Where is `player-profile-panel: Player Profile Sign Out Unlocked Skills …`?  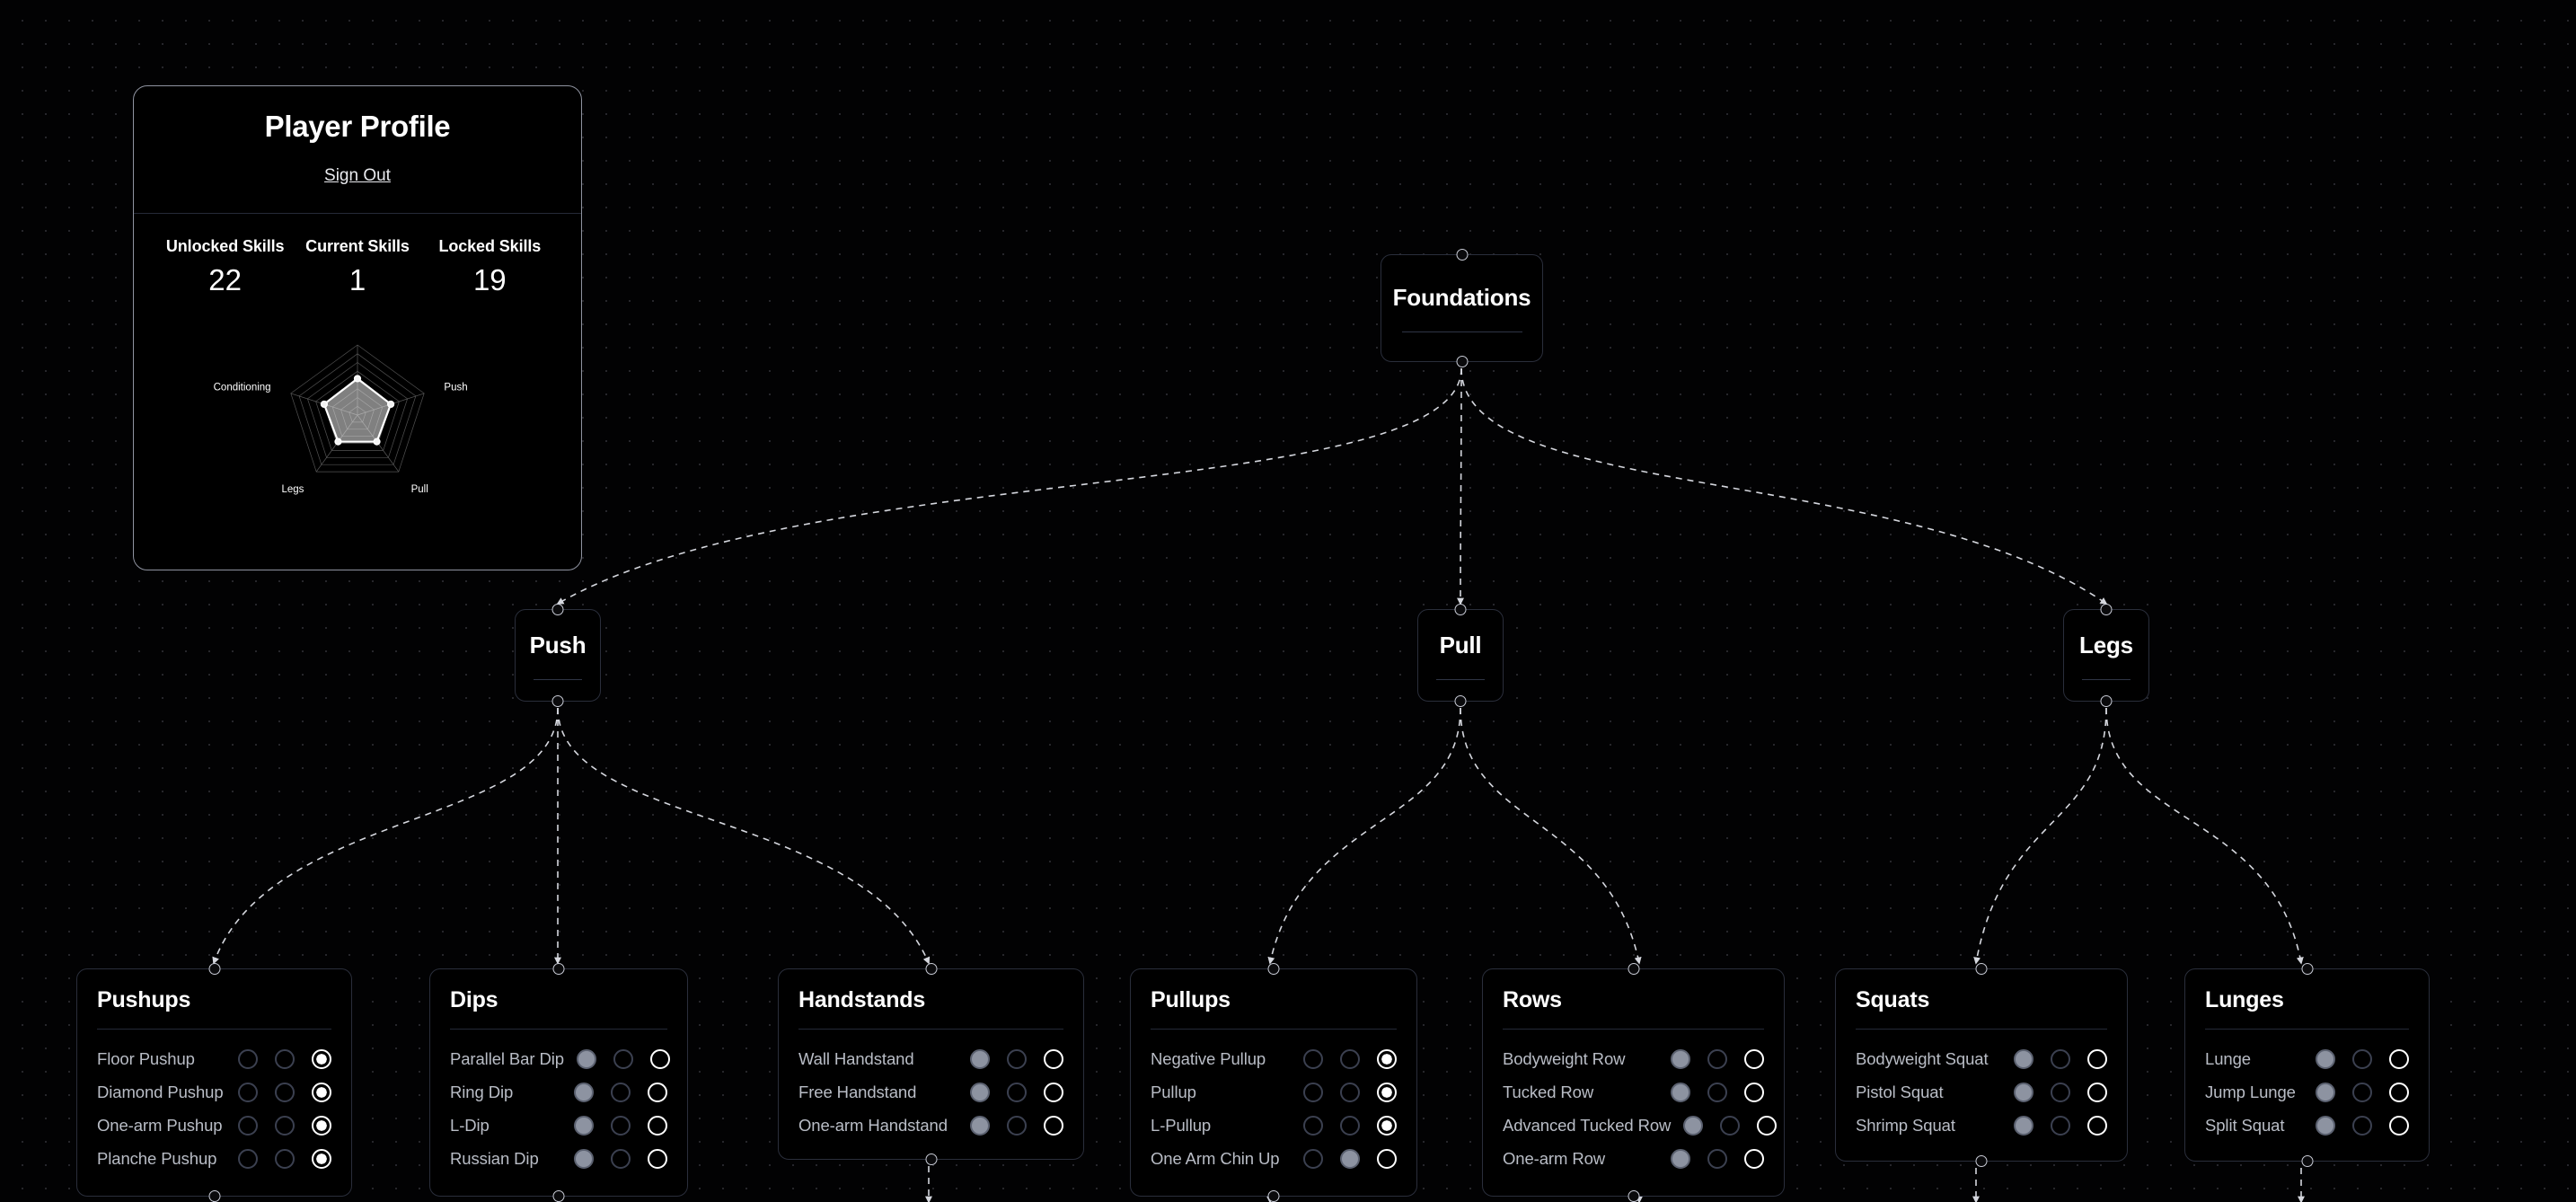 player-profile-panel: Player Profile Sign Out Unlocked Skills … is located at coordinates (357, 327).